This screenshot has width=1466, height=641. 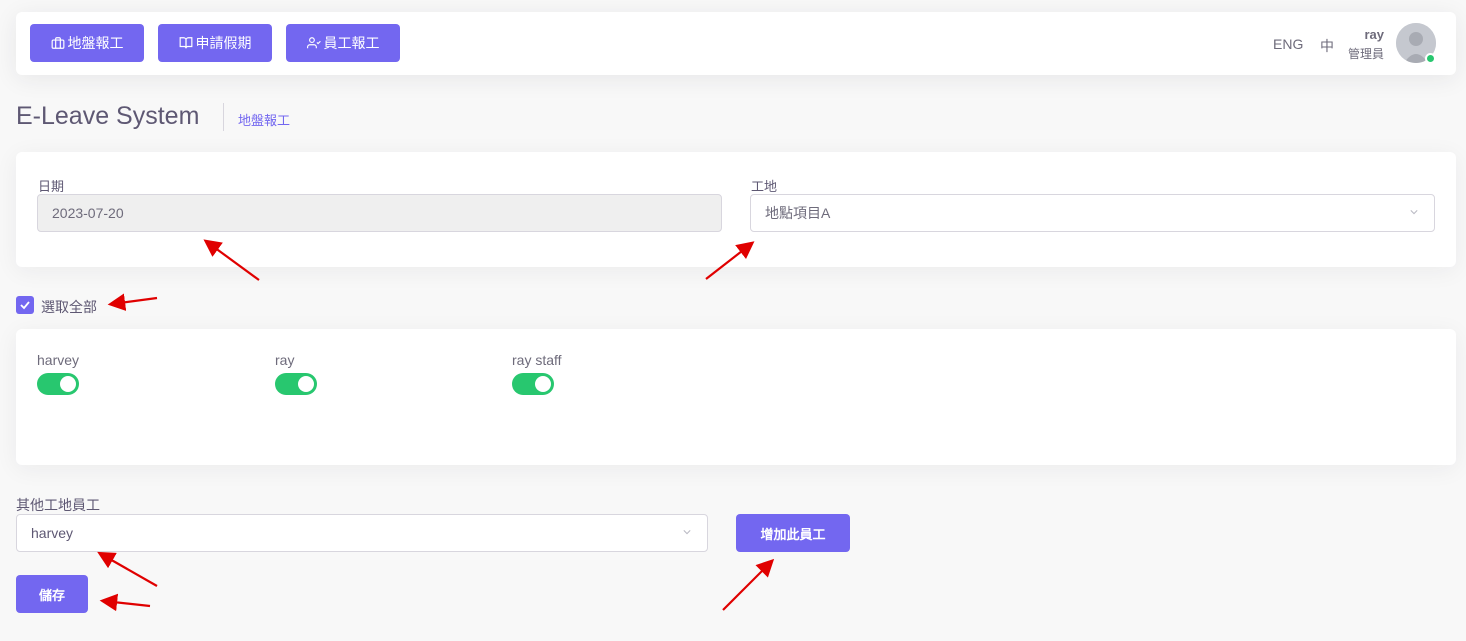 I want to click on breadcrumb: 地盤報工, so click(x=264, y=119).